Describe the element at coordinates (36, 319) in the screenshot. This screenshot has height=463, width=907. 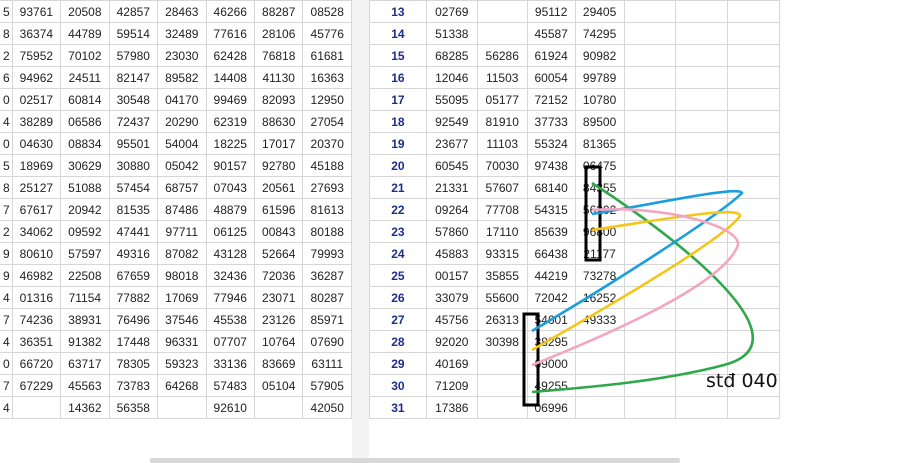
I see `table-cell: 74236` at that location.